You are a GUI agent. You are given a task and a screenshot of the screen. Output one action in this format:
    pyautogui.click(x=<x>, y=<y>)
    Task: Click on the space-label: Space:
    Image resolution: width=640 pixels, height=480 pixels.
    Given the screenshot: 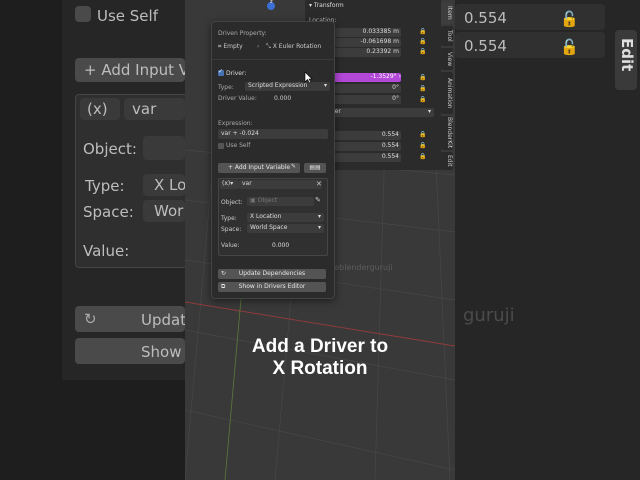 What is the action you would take?
    pyautogui.click(x=231, y=229)
    